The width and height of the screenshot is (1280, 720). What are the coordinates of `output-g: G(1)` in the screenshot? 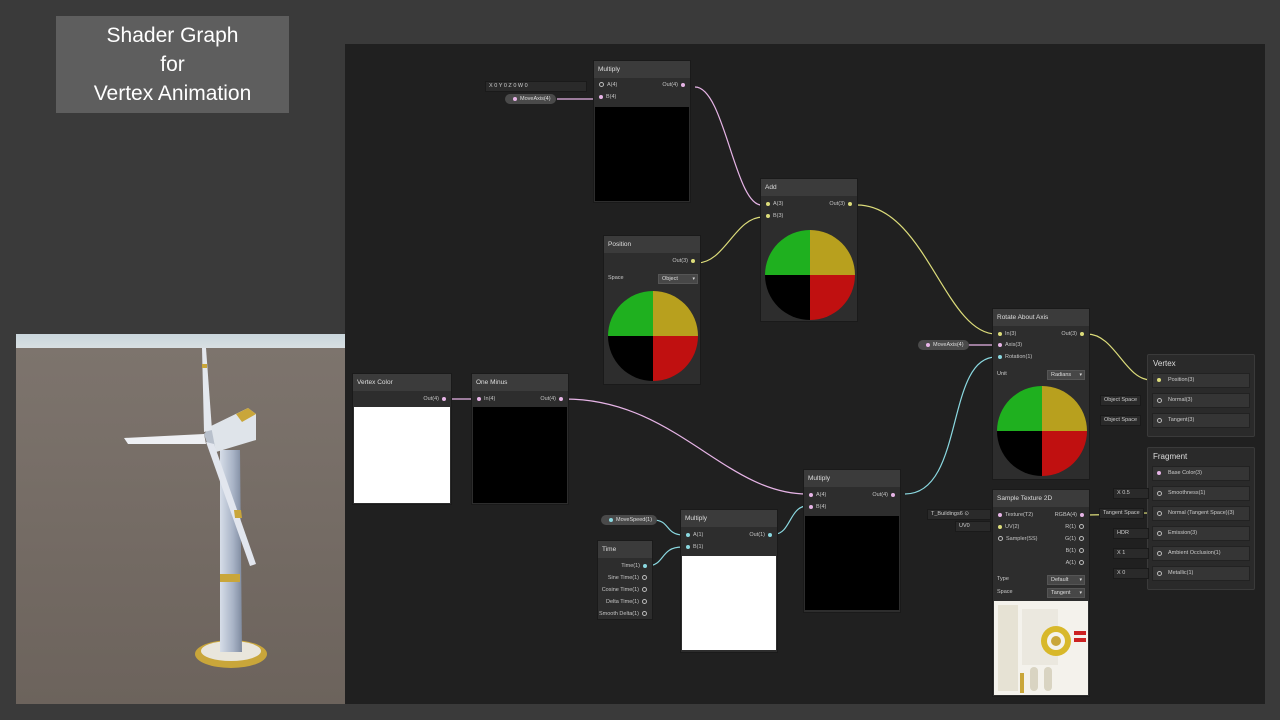 It's located at (1076, 539).